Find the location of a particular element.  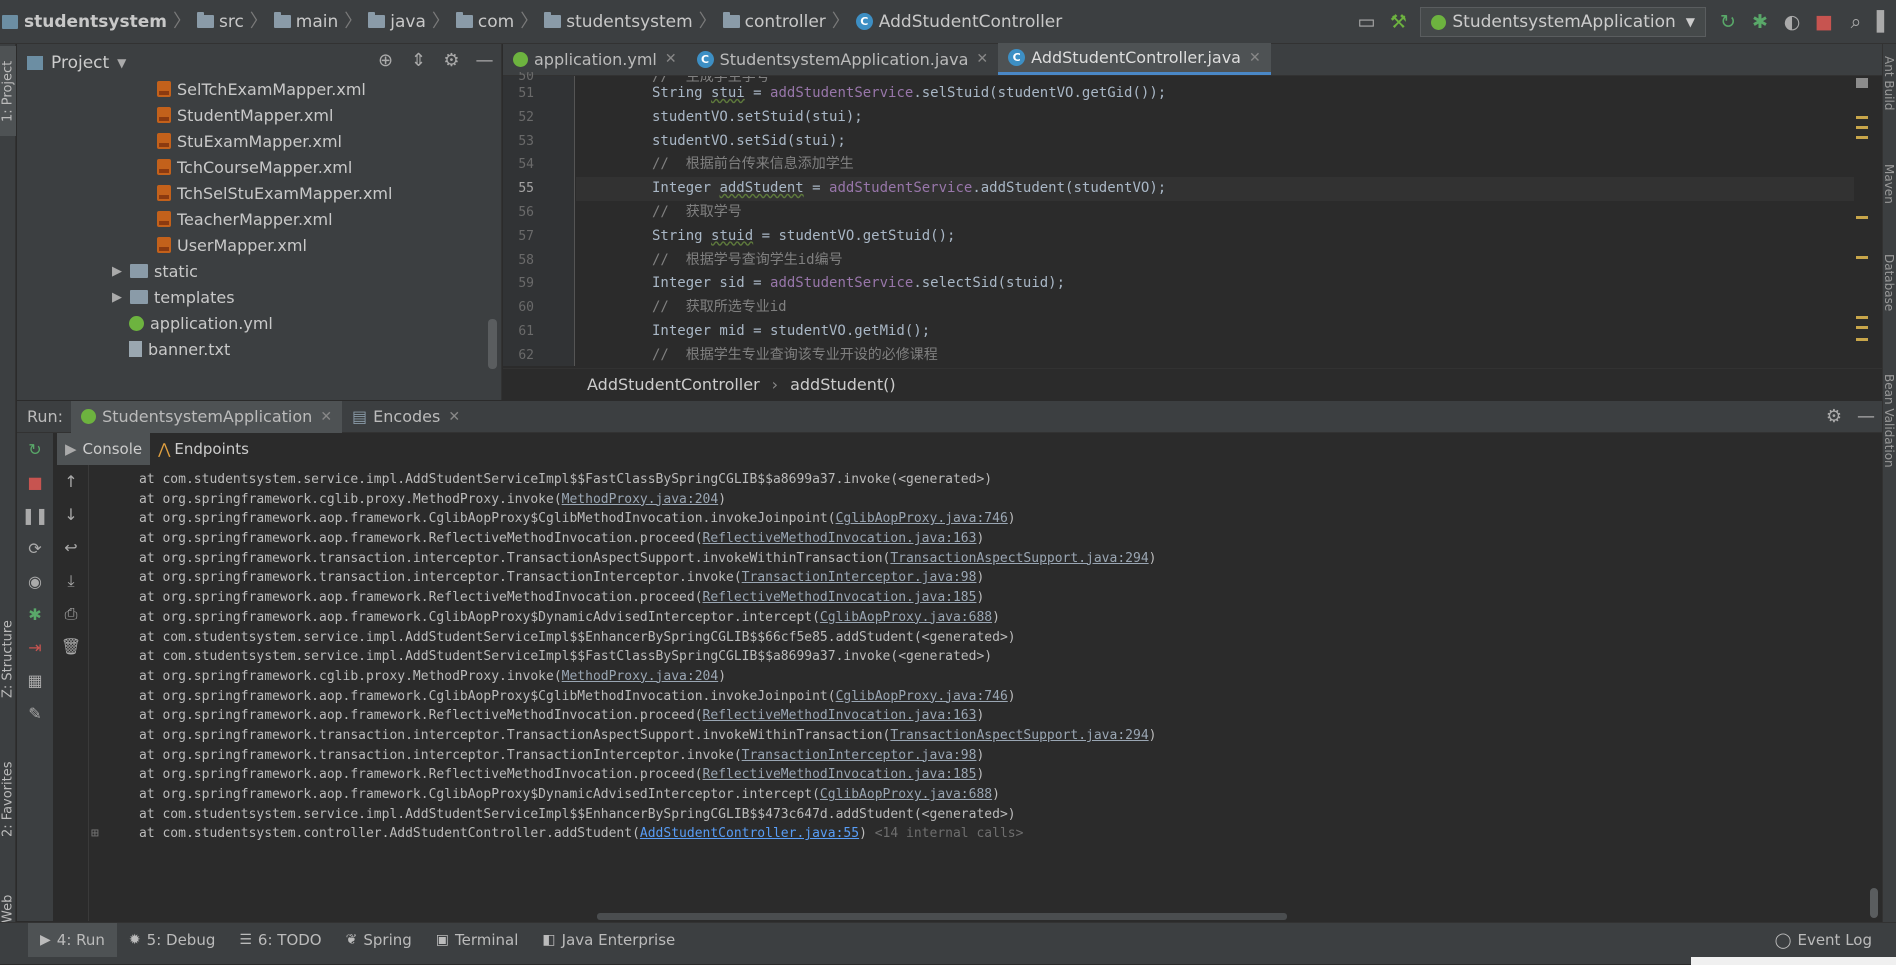

tool-tab-favorites: 2: Favorites is located at coordinates (8, 799).